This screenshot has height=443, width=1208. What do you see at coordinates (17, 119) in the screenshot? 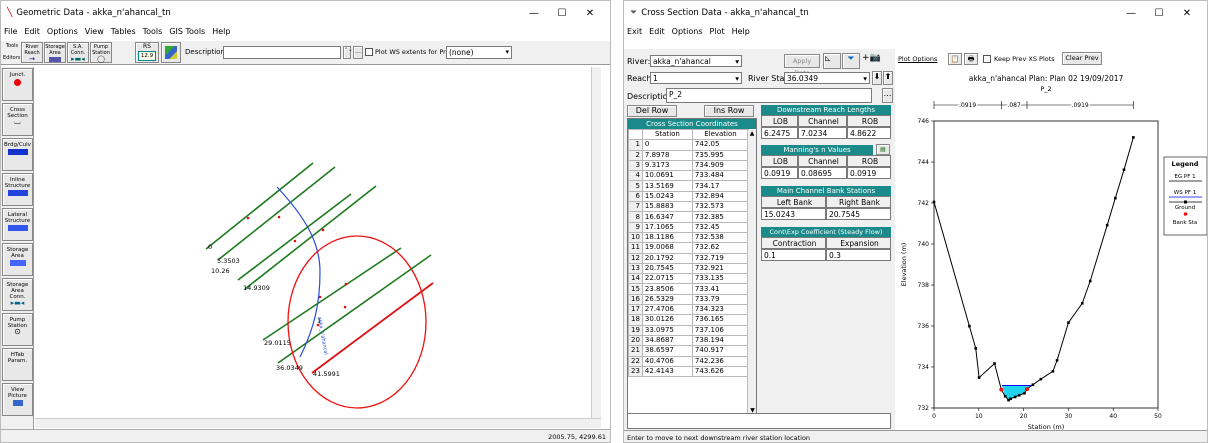
I see `tool-cross-section: Cross Section ⌴` at bounding box center [17, 119].